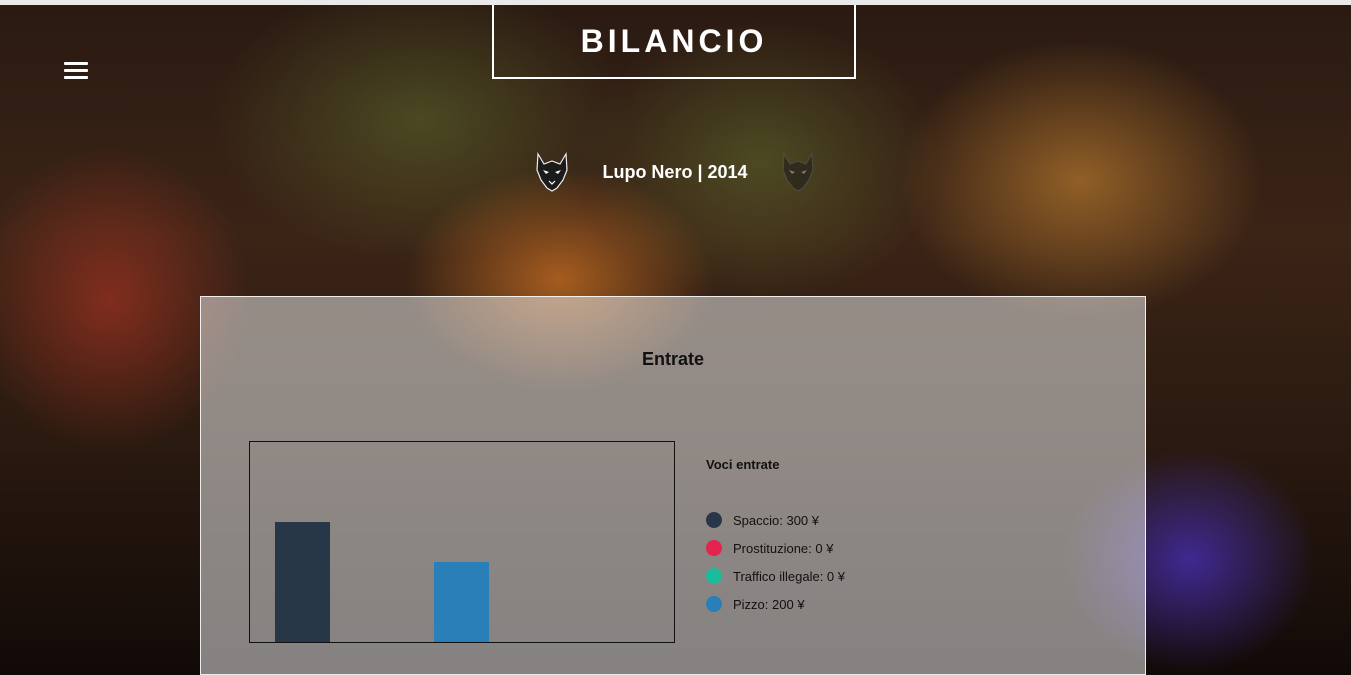 This screenshot has width=1351, height=675. What do you see at coordinates (302, 582) in the screenshot?
I see `bar-spaccio` at bounding box center [302, 582].